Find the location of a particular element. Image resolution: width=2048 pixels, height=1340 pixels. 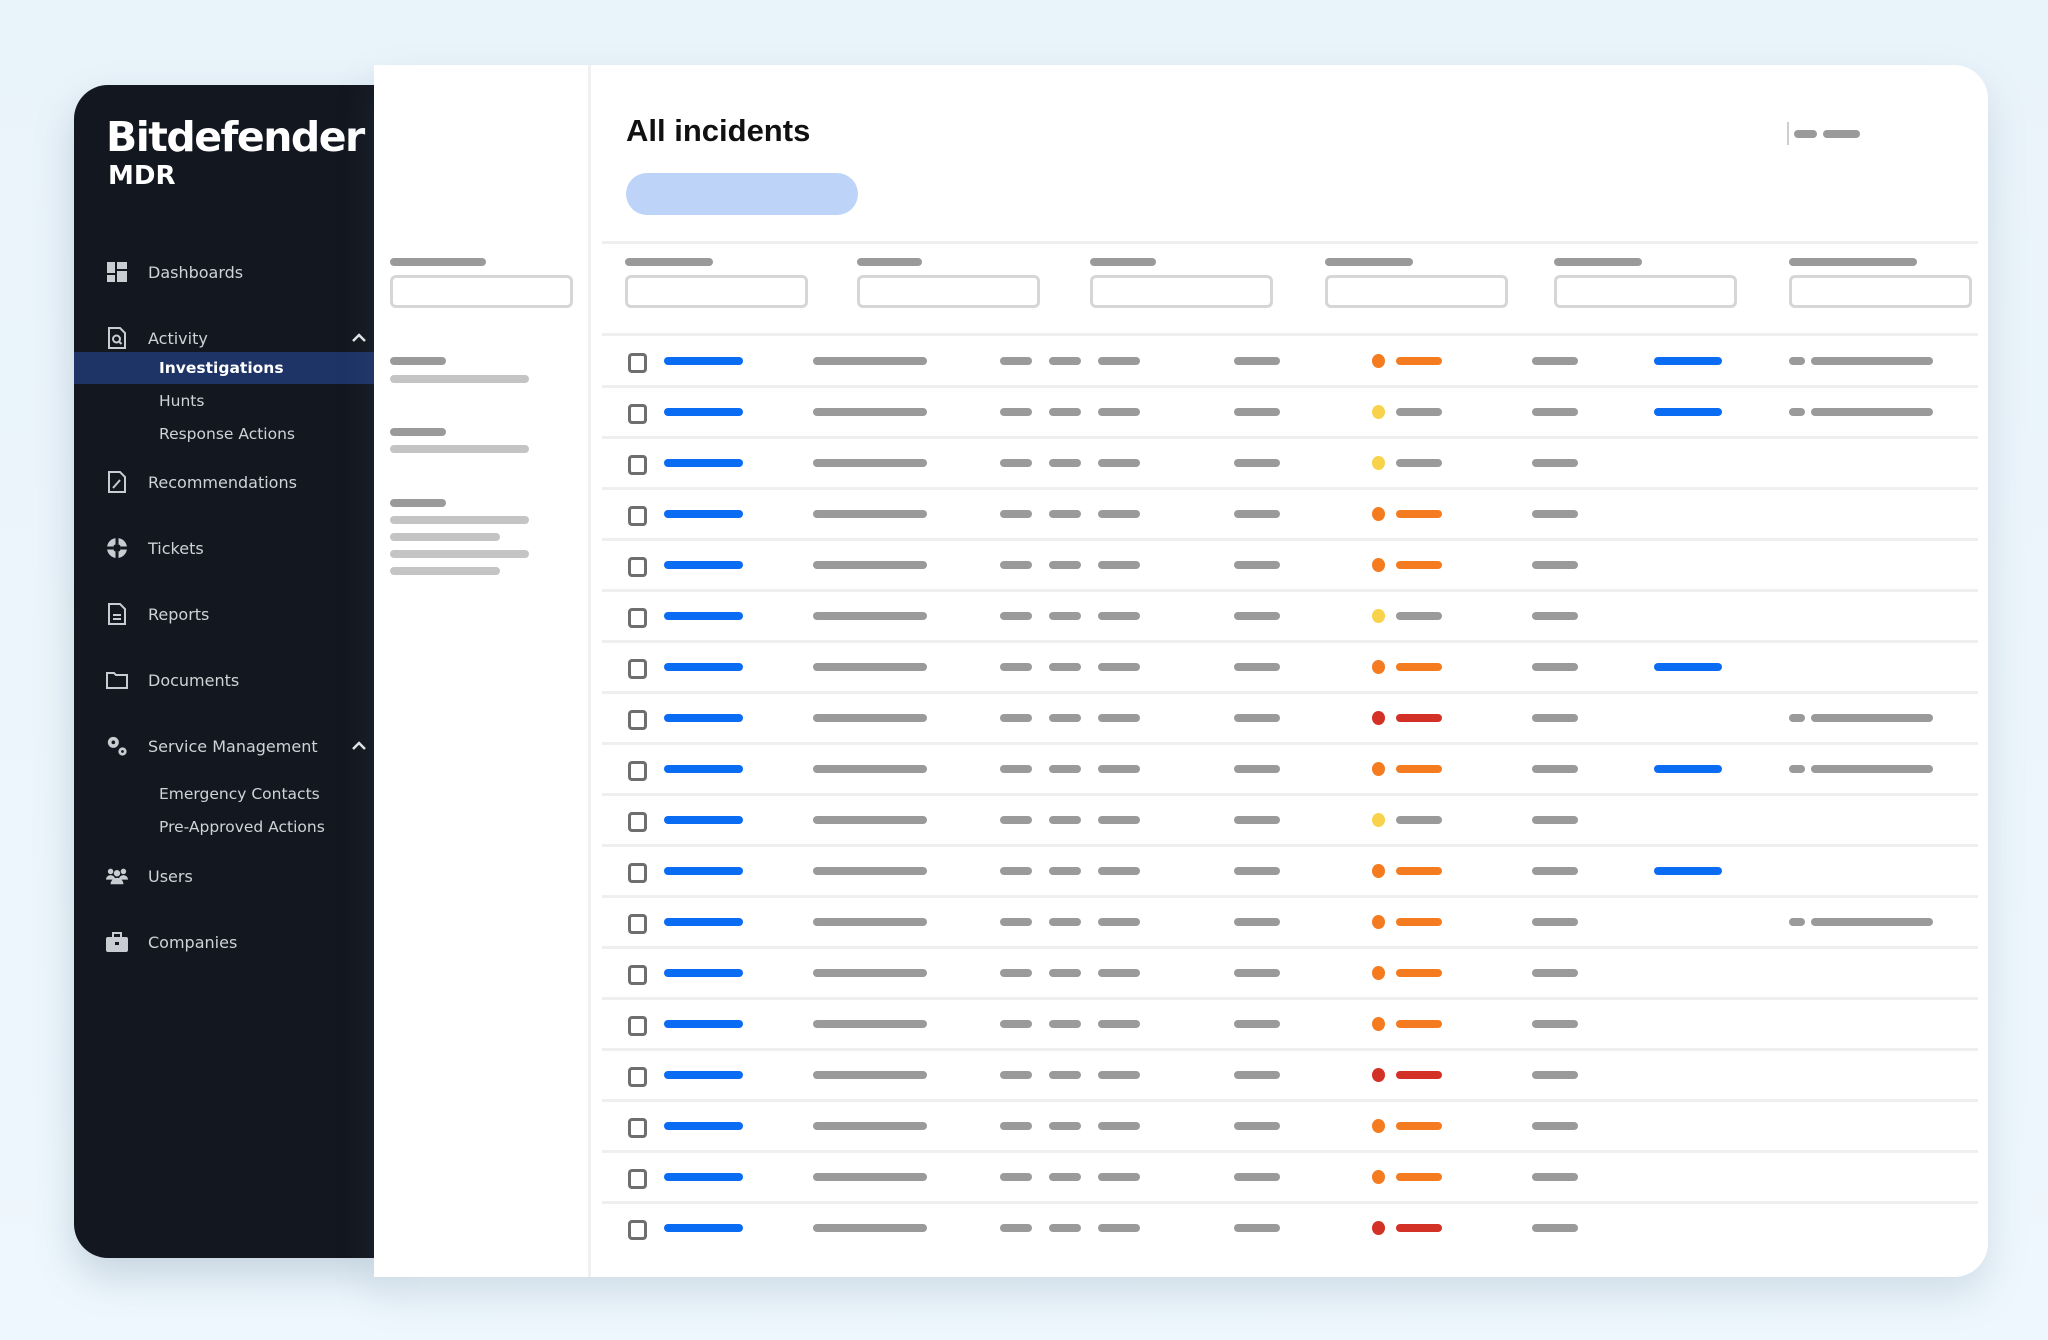

sidebar-item-recommendations: Recommendations is located at coordinates (229, 482).